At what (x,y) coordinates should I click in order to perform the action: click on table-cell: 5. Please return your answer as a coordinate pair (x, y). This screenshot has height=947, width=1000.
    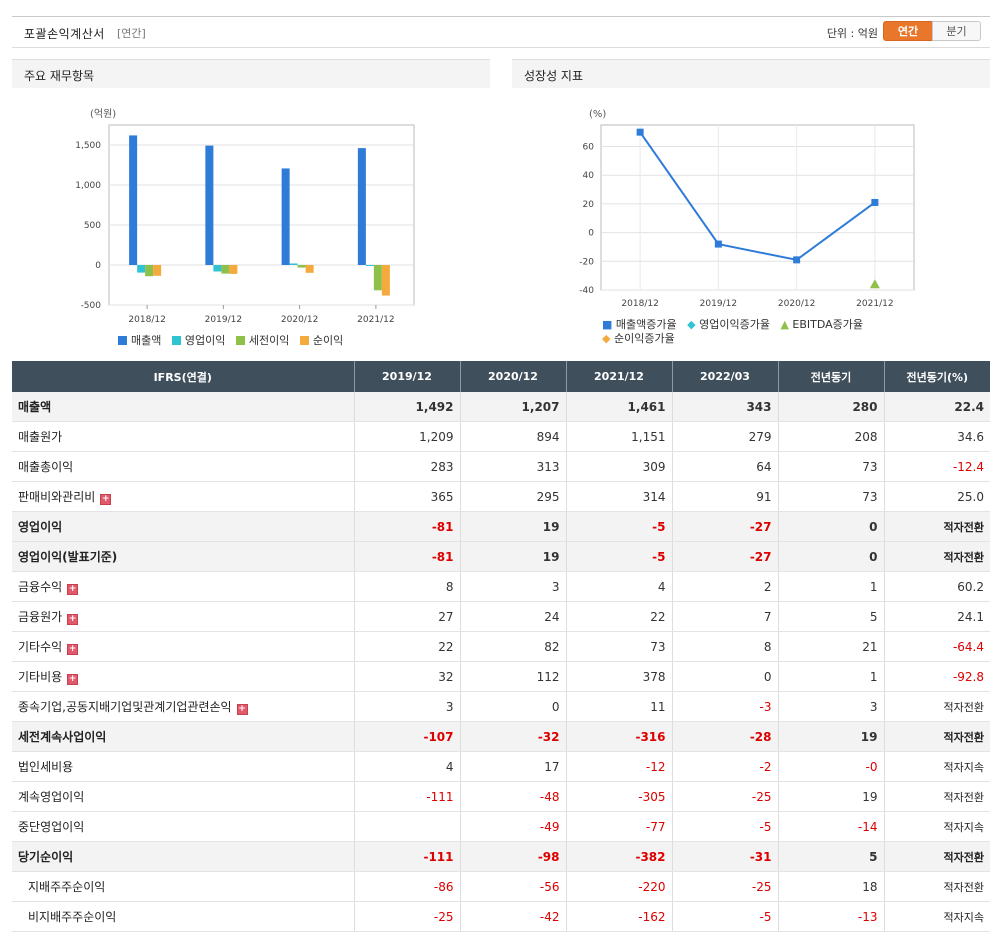
    Looking at the image, I should click on (830, 616).